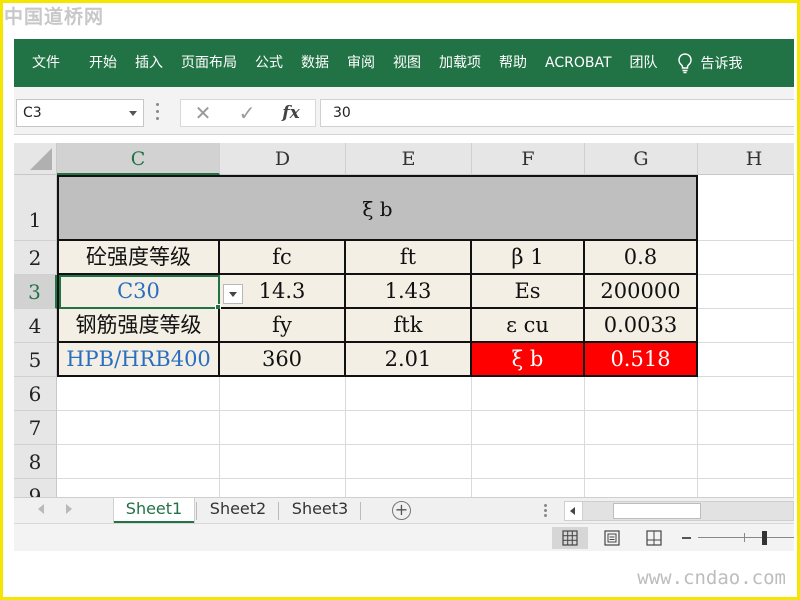 This screenshot has width=800, height=600. Describe the element at coordinates (641, 258) in the screenshot. I see `cell-g2: 0.8` at that location.